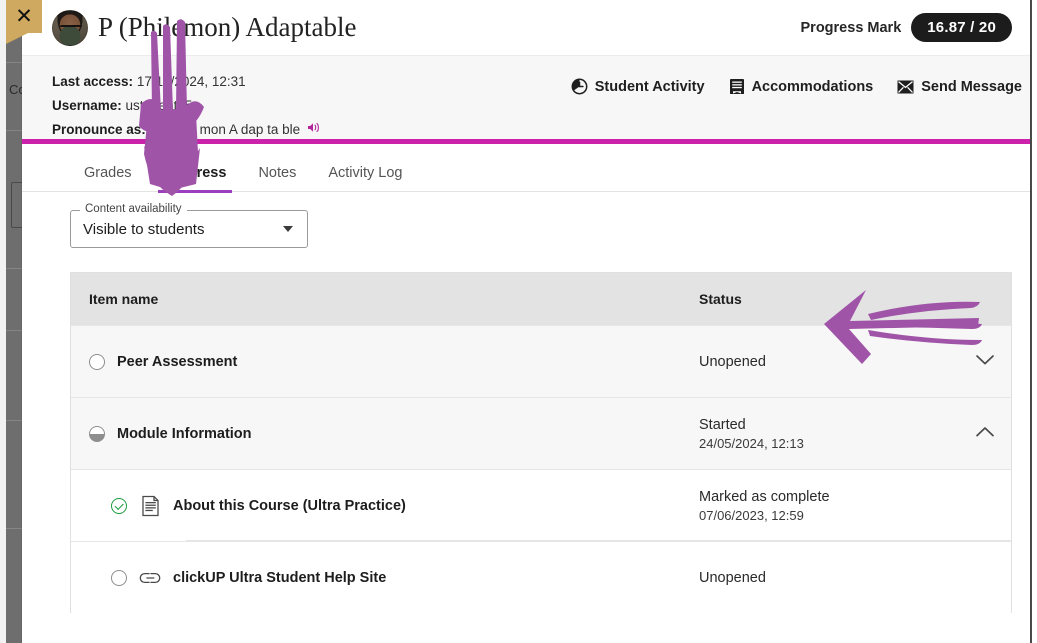 This screenshot has width=1037, height=643. What do you see at coordinates (764, 496) in the screenshot?
I see `status-label: Marked as complete` at bounding box center [764, 496].